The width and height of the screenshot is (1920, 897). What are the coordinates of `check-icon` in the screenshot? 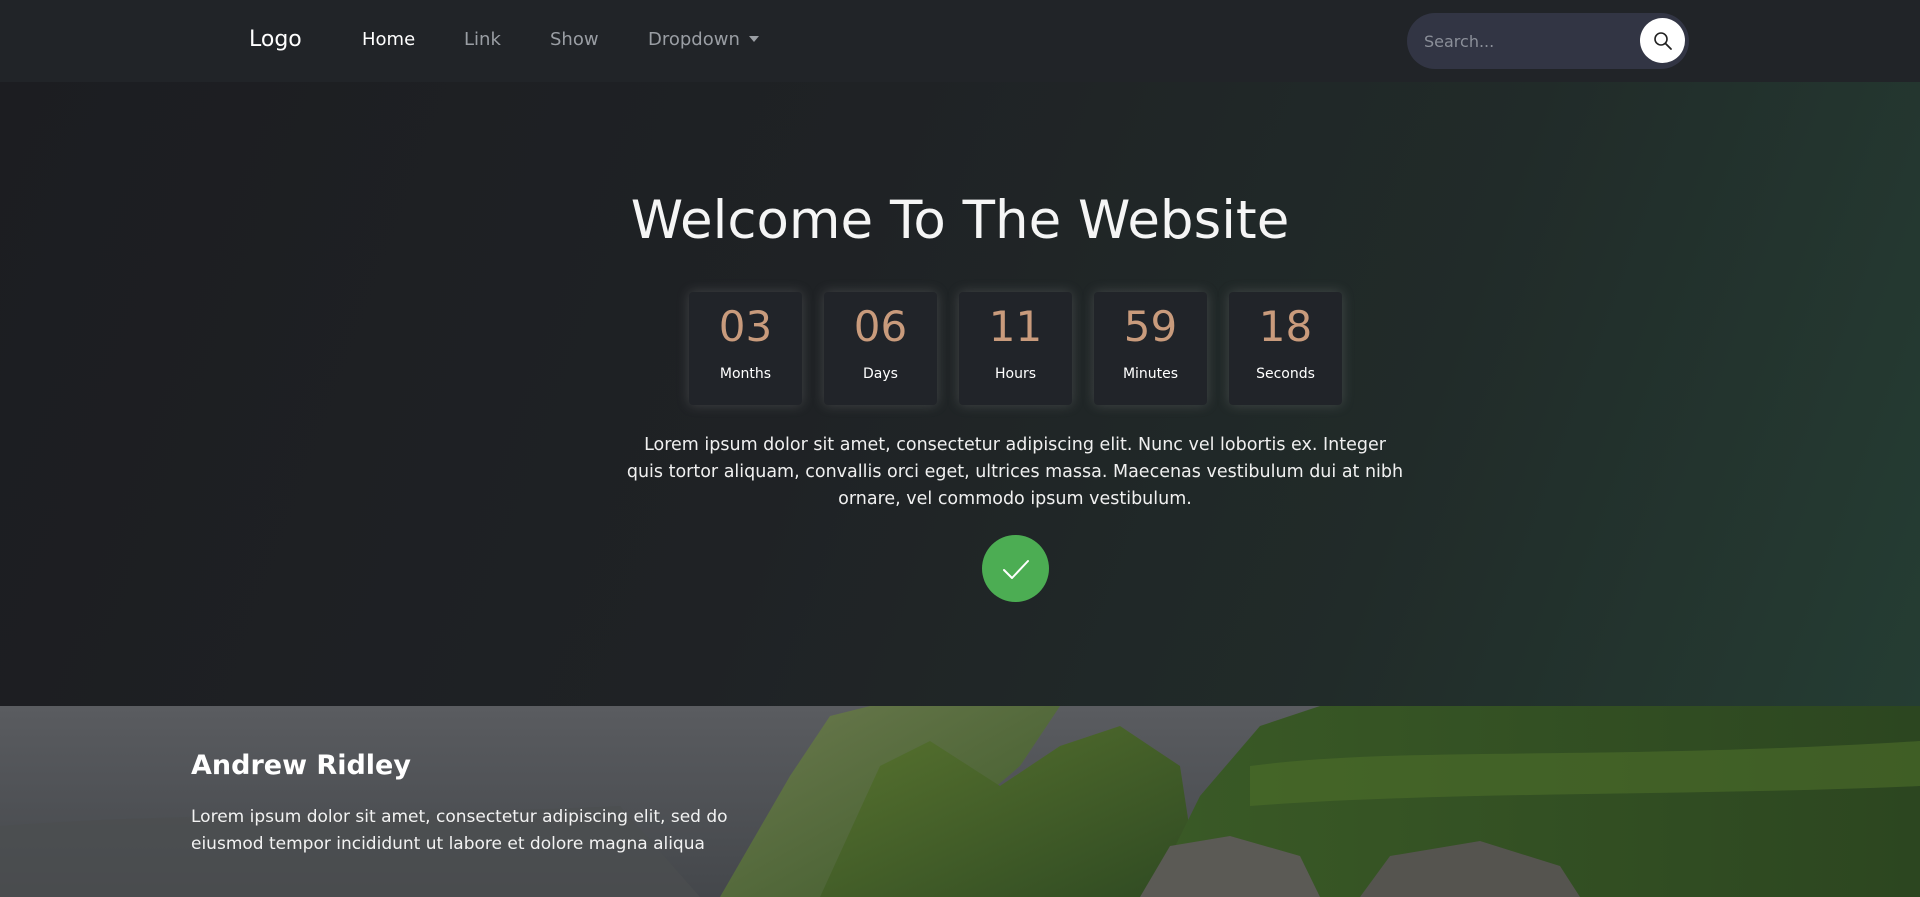 It's located at (1015, 569).